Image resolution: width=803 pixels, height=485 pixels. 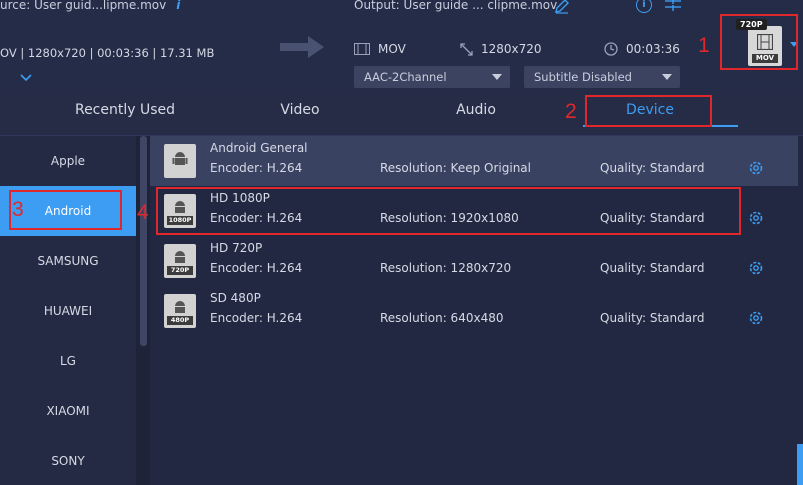 What do you see at coordinates (571, 111) in the screenshot?
I see `annotation-number: 2` at bounding box center [571, 111].